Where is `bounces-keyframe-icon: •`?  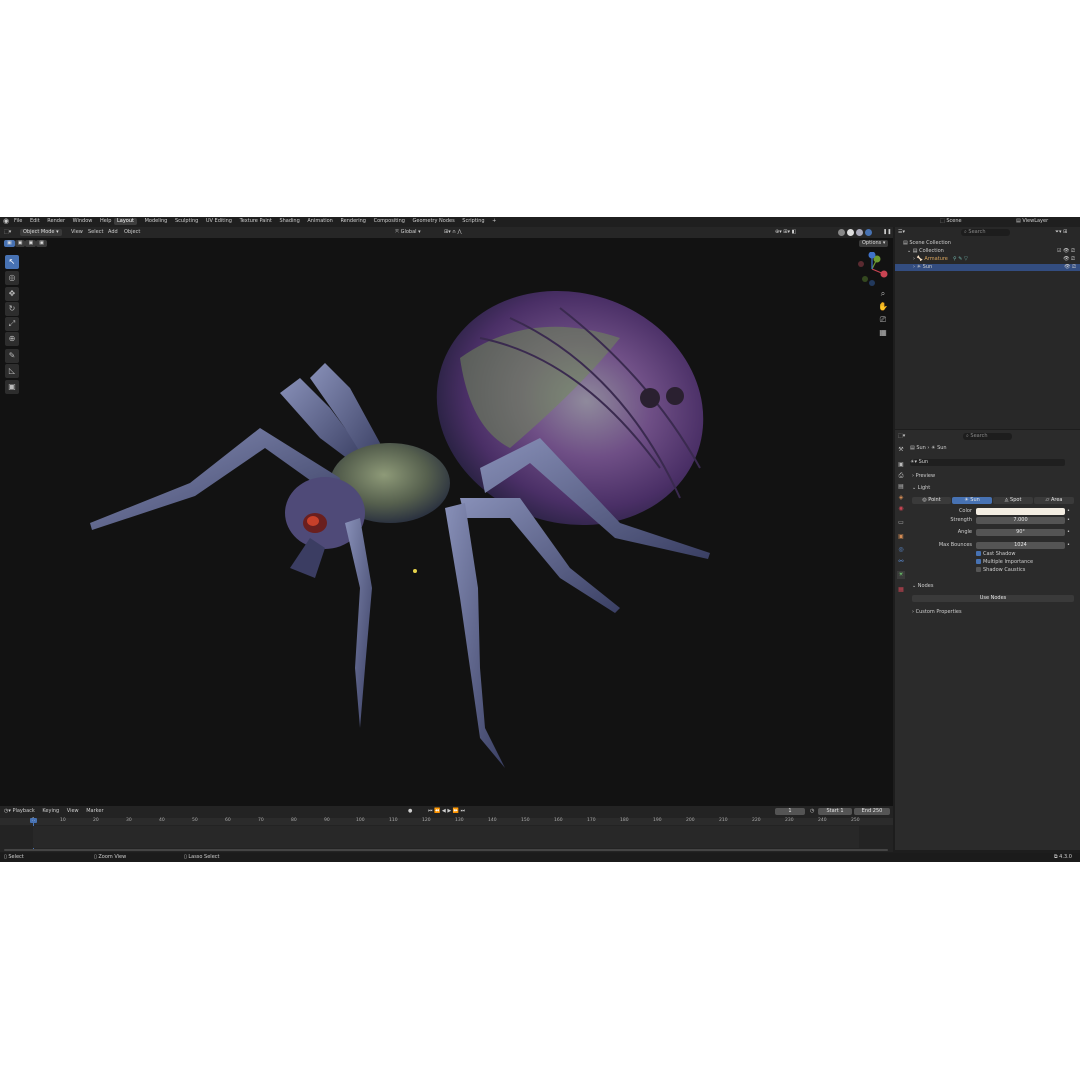
bounces-keyframe-icon: • is located at coordinates (1068, 545).